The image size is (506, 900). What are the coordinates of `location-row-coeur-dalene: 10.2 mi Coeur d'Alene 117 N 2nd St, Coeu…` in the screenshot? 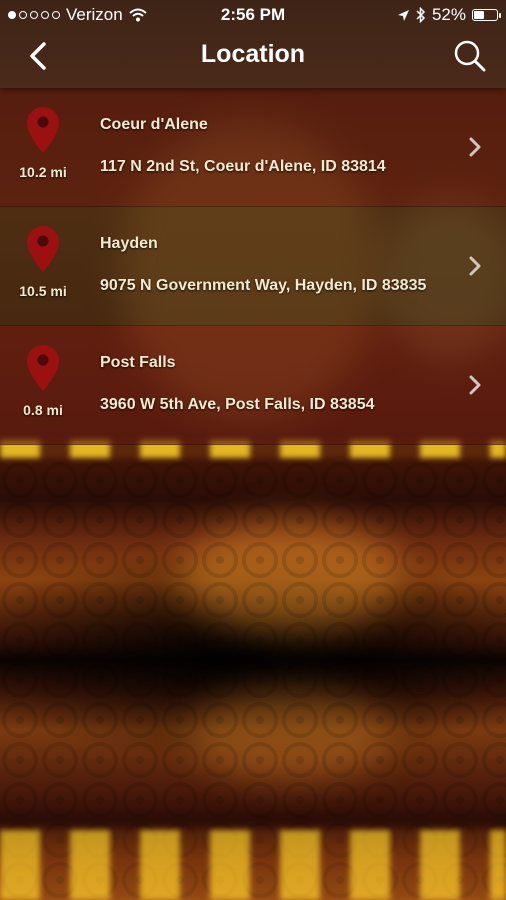 It's located at (253, 147).